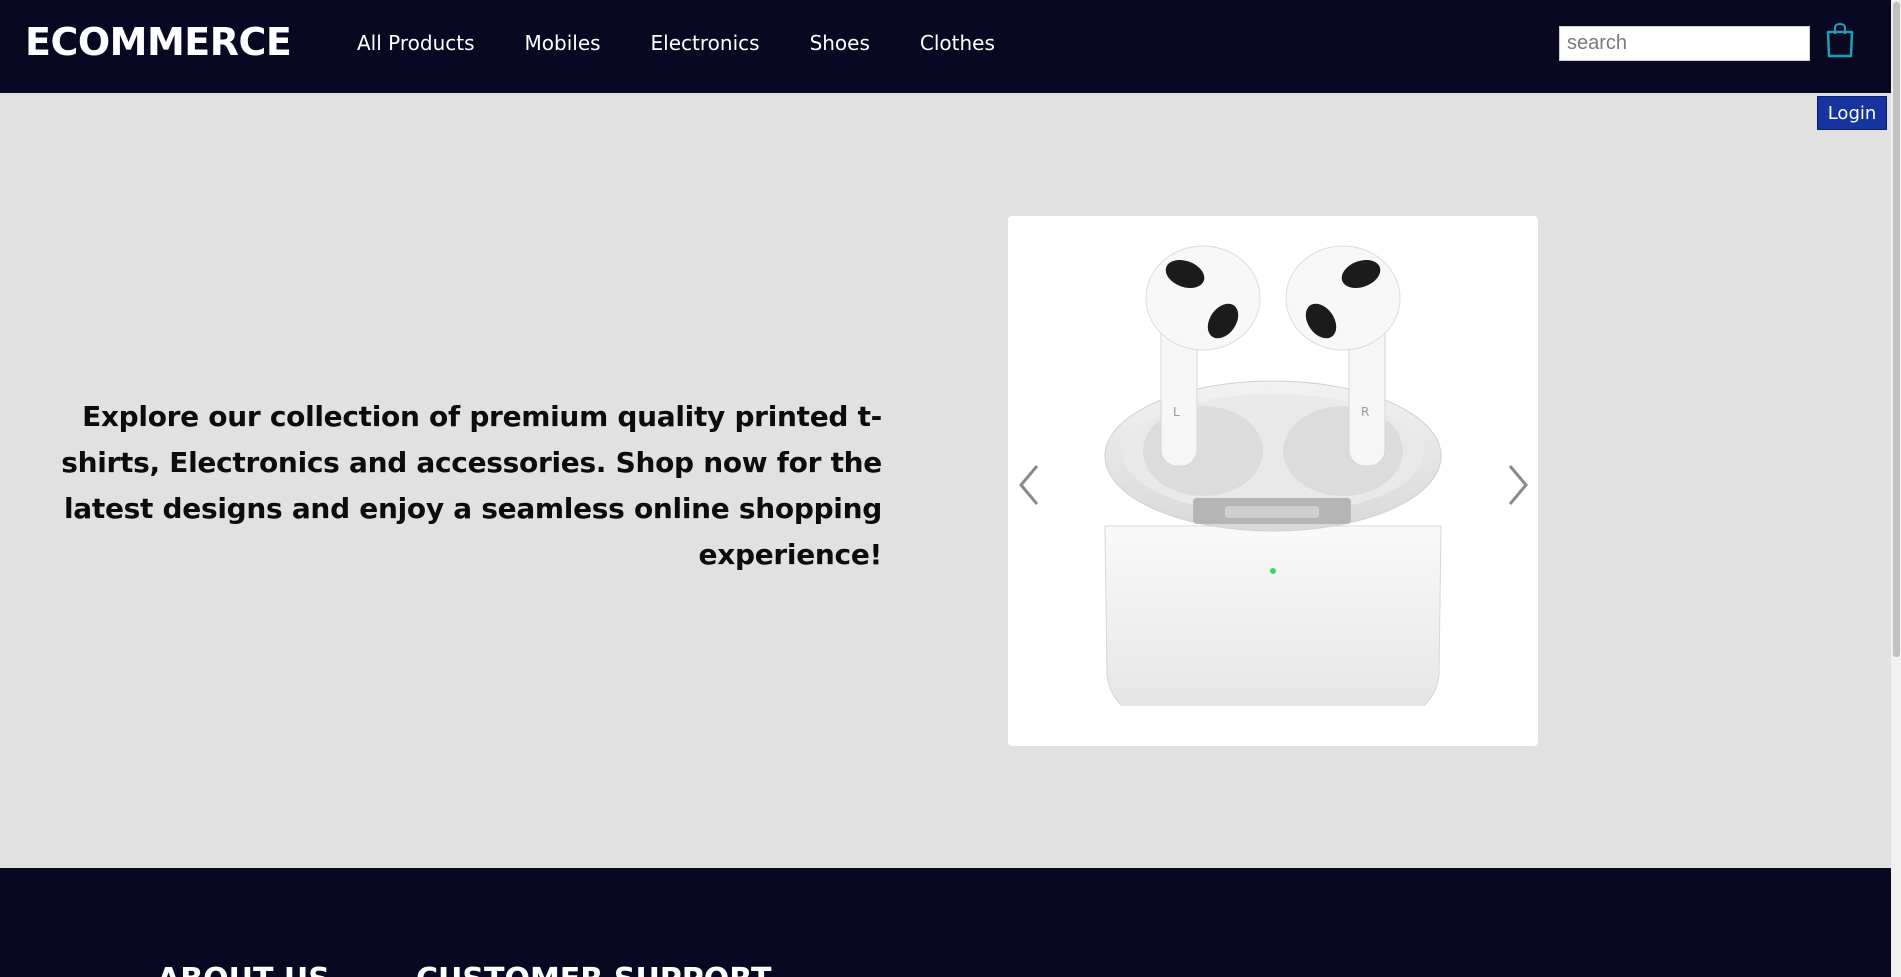 The height and width of the screenshot is (977, 1901). I want to click on footer-about-heading: ABOUT US, so click(243, 969).